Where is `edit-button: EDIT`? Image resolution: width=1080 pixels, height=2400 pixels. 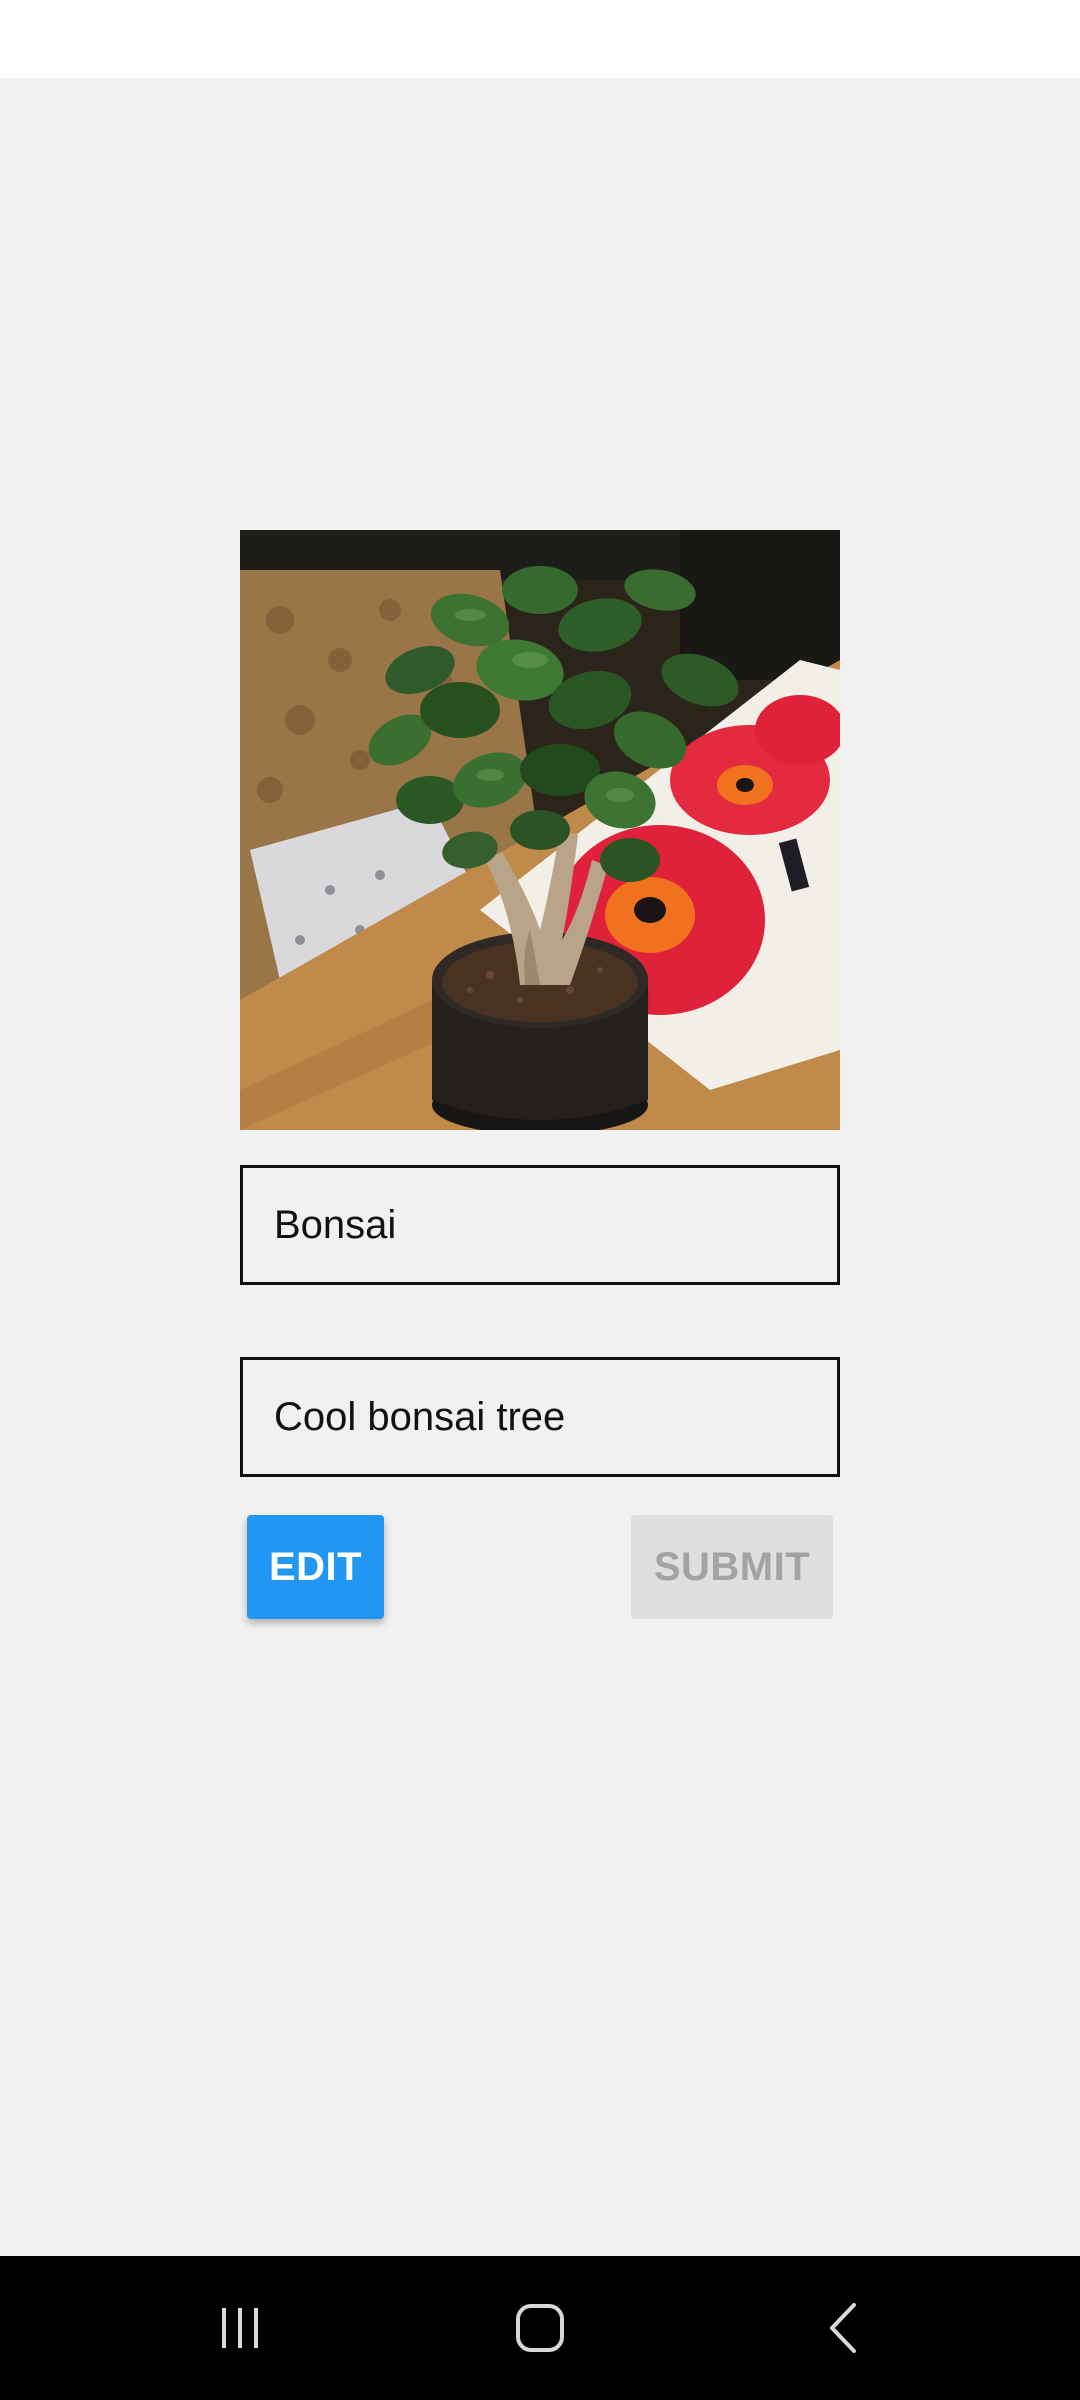
edit-button: EDIT is located at coordinates (315, 1567).